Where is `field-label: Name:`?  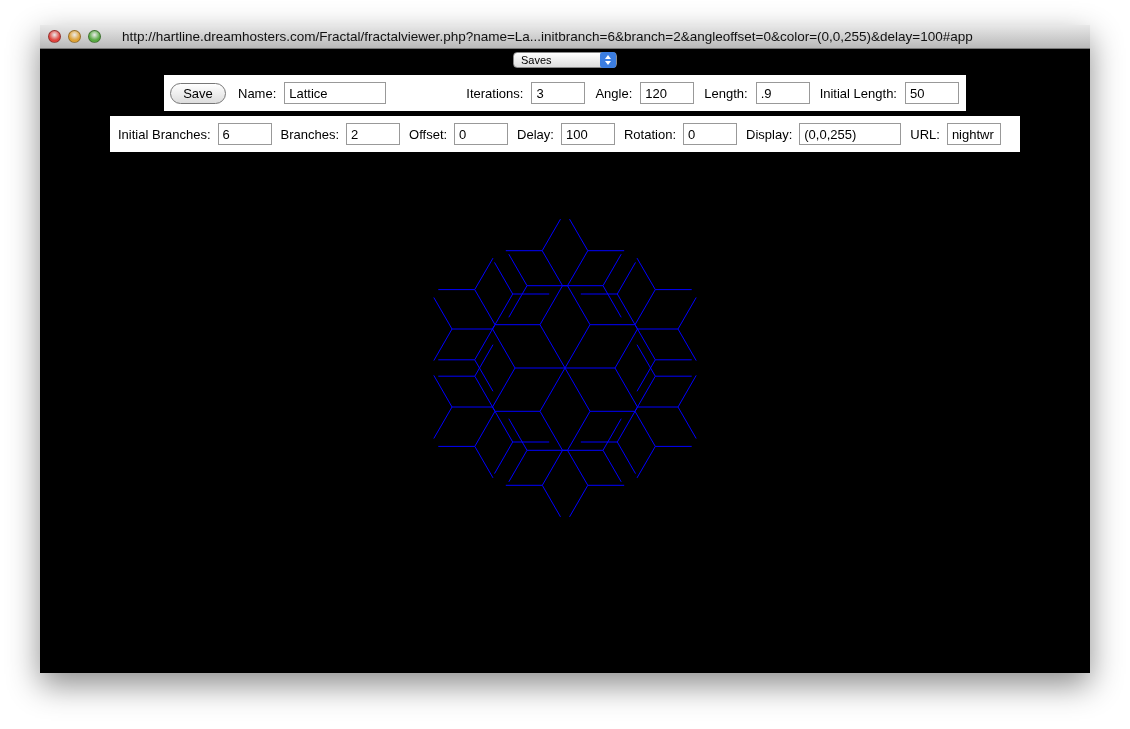 field-label: Name: is located at coordinates (257, 93).